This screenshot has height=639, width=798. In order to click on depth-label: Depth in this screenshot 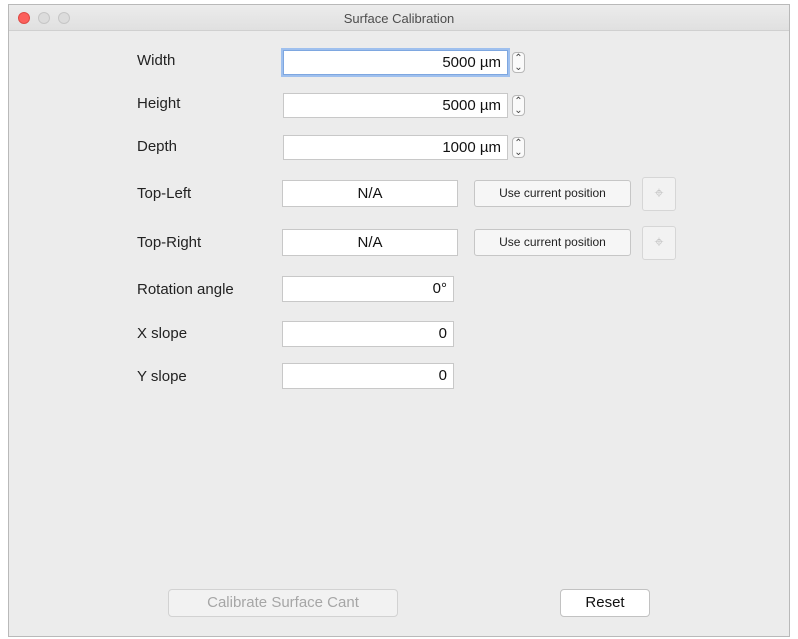, I will do `click(157, 146)`.